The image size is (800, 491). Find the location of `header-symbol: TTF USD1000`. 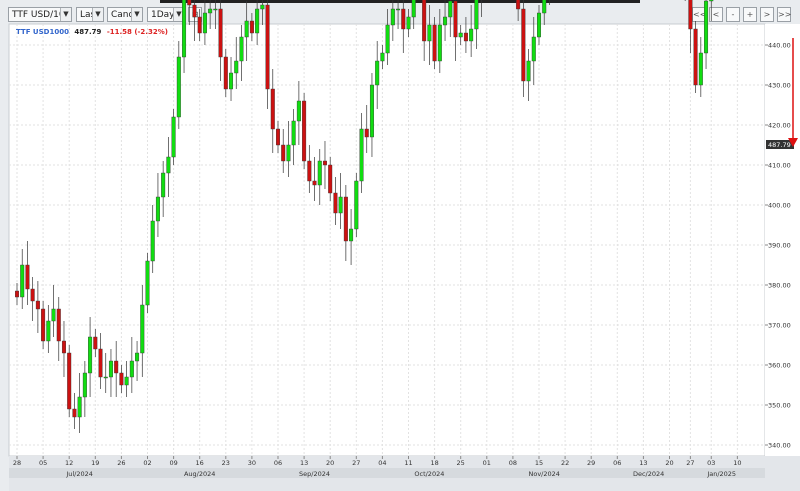

header-symbol: TTF USD1000 is located at coordinates (42, 32).